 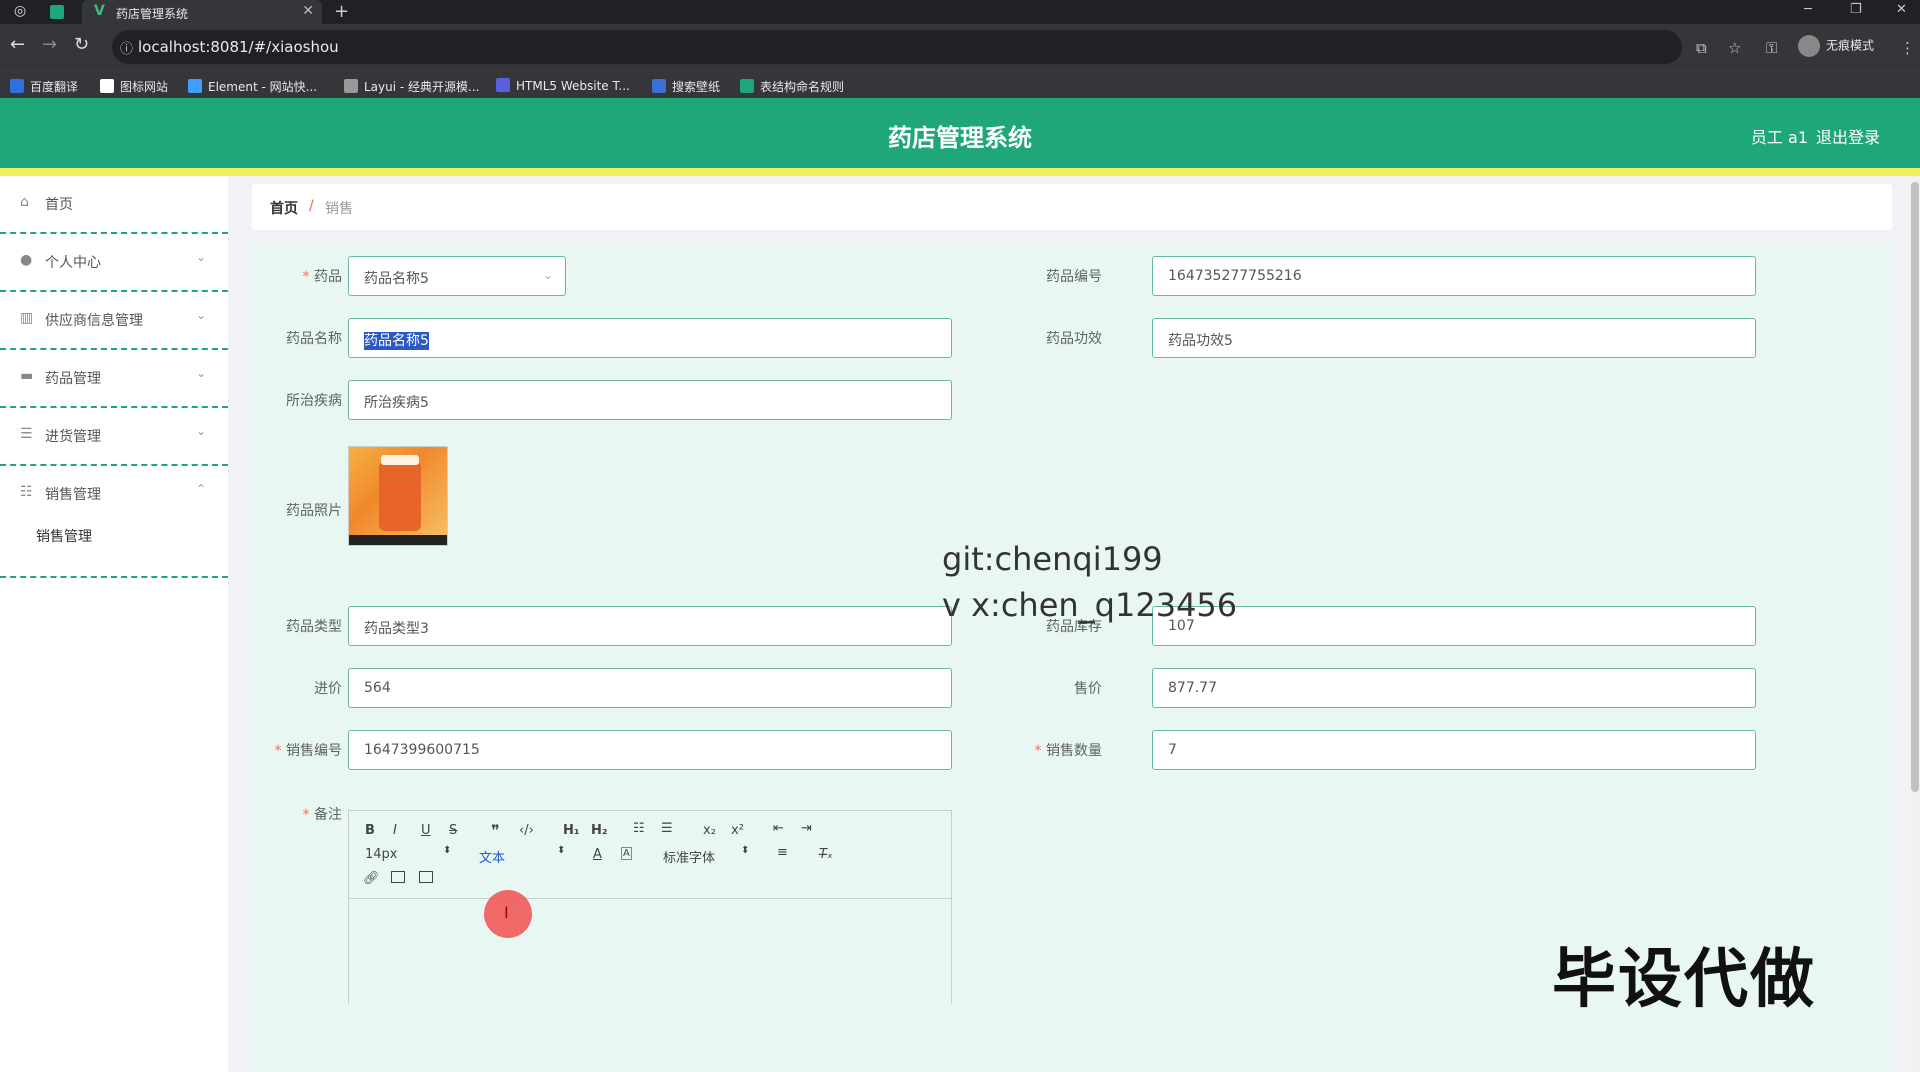 I want to click on sidebar-item-sales: ☷ 销售管理 ⌃, so click(x=114, y=522).